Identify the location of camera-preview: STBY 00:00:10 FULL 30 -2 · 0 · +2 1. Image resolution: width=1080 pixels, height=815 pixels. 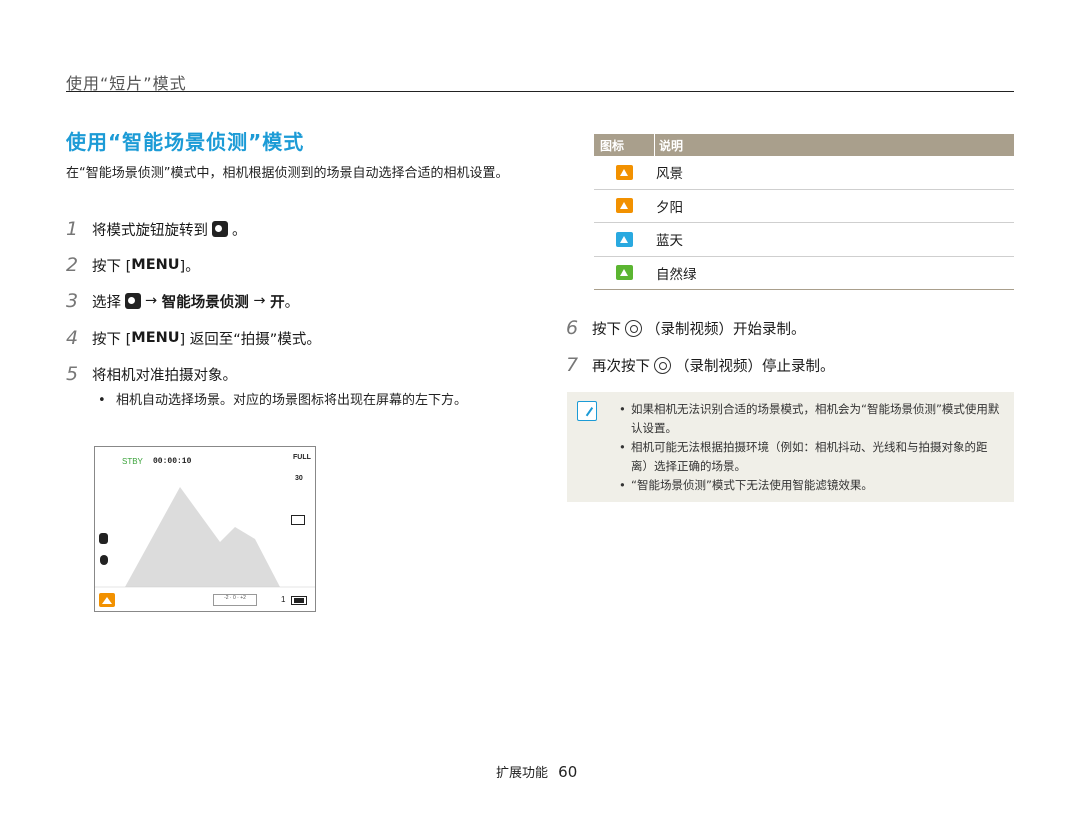
(205, 529).